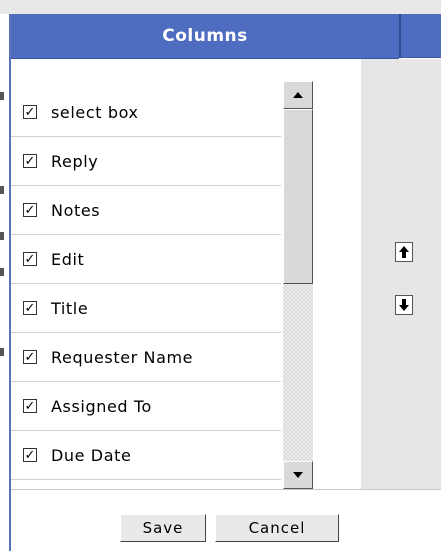 Image resolution: width=441 pixels, height=551 pixels. What do you see at coordinates (401, 274) in the screenshot?
I see `reorder-panel` at bounding box center [401, 274].